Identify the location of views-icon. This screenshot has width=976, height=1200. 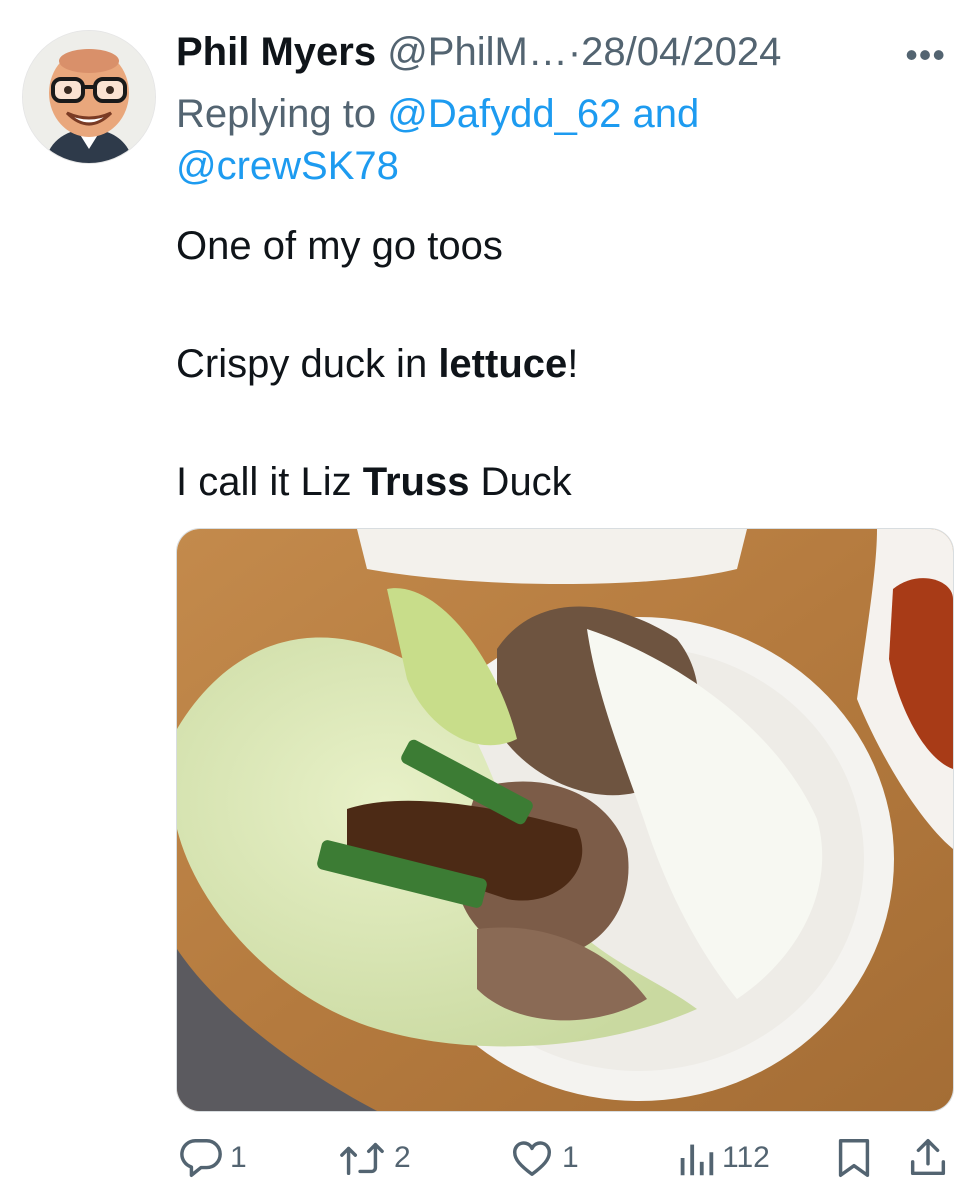
(697, 1160).